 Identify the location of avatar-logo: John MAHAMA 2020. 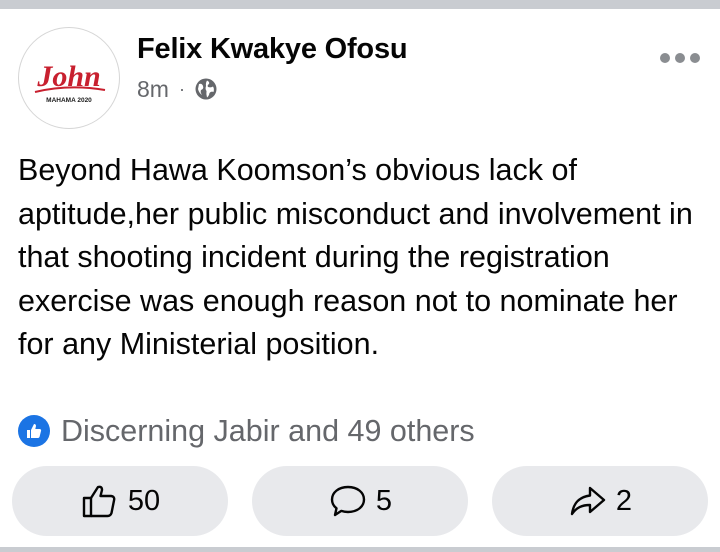
(70, 82).